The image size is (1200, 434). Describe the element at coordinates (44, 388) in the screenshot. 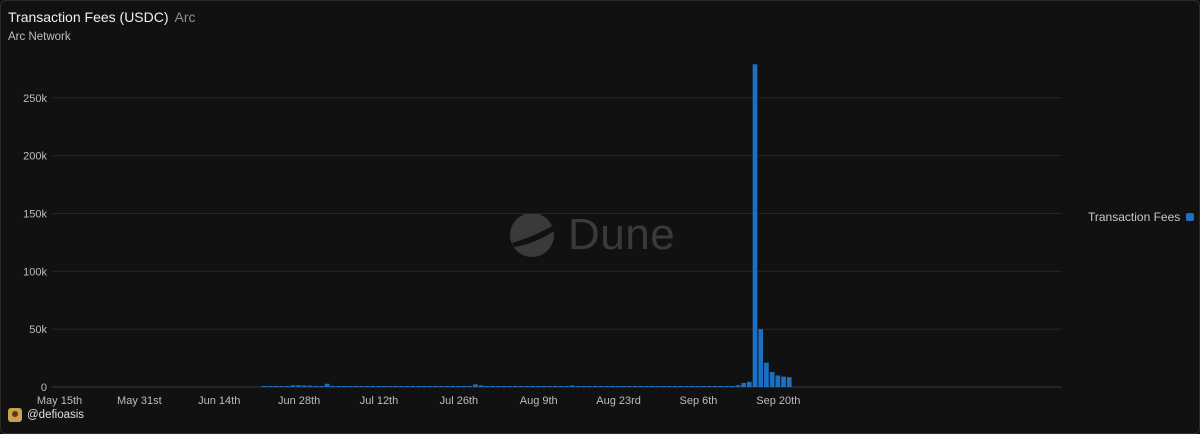

I see `y-tick-label: 0` at that location.